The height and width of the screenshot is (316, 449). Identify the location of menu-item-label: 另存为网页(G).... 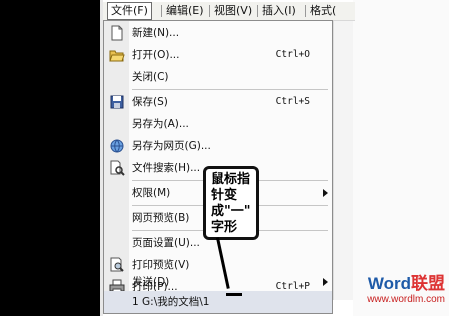
(171, 146).